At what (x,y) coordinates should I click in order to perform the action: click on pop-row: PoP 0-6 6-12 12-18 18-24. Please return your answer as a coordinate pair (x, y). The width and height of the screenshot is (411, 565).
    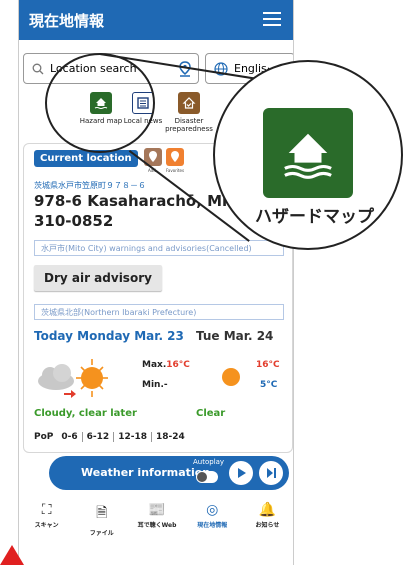
    Looking at the image, I should click on (111, 437).